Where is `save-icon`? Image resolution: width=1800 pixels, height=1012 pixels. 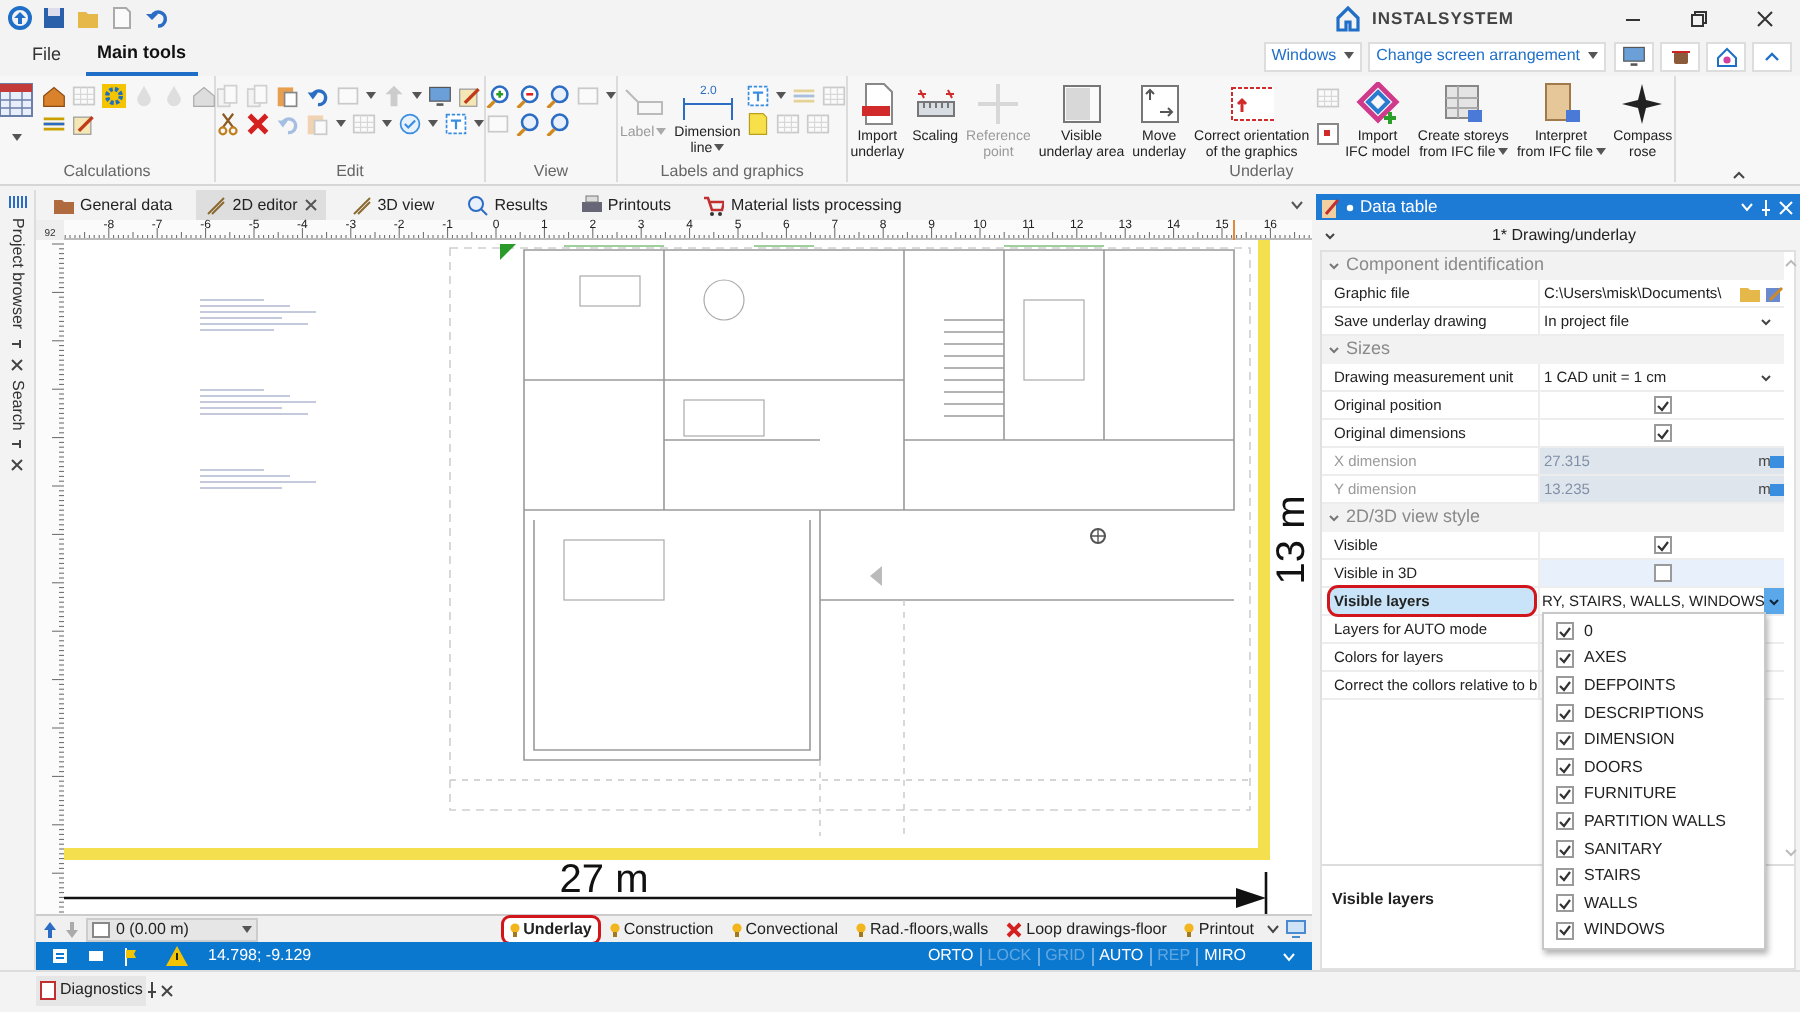
save-icon is located at coordinates (54, 18).